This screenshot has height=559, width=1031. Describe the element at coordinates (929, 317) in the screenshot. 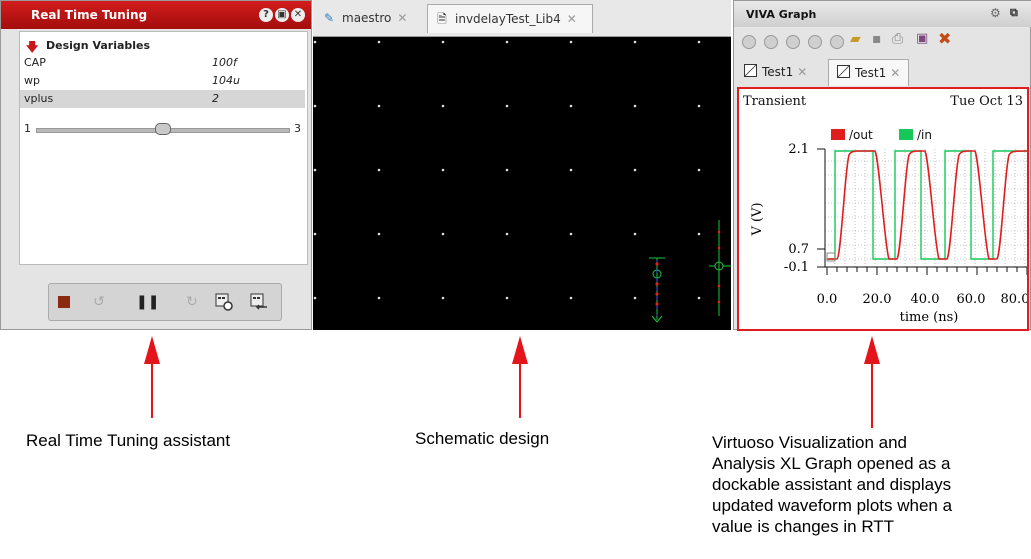

I see `x-axis-label: time (ns)` at that location.